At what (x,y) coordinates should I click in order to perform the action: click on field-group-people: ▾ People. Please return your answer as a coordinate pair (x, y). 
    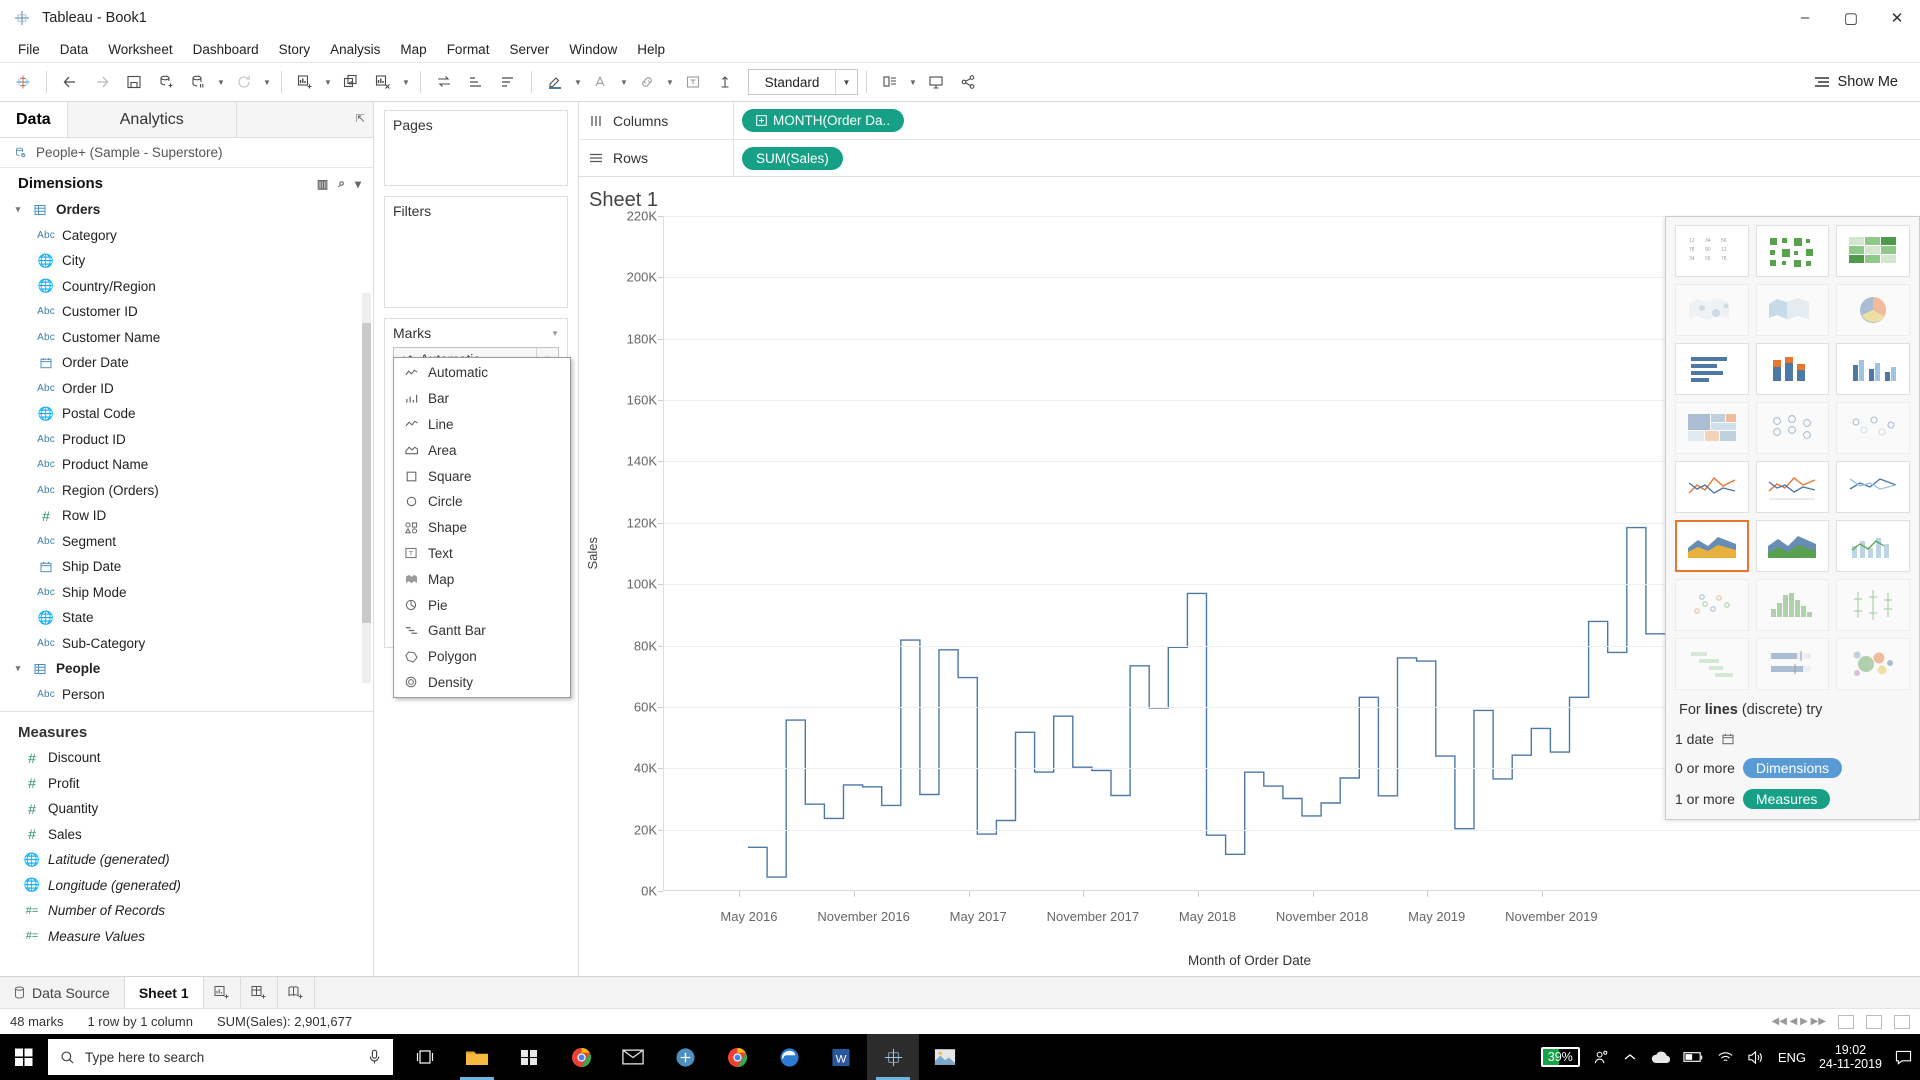
    Looking at the image, I should click on (186, 669).